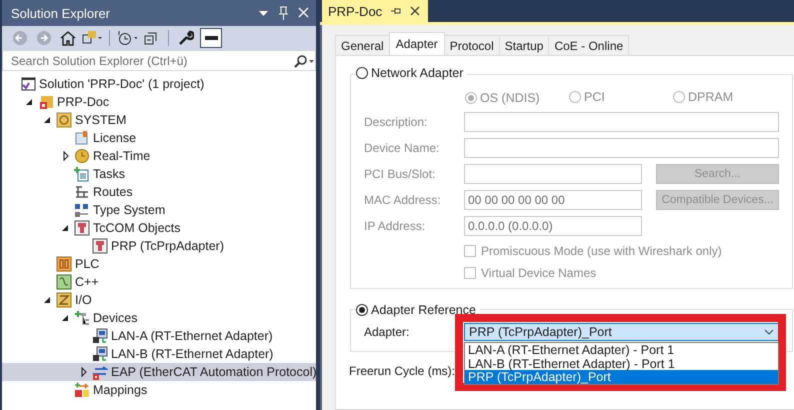 This screenshot has width=794, height=410. Describe the element at coordinates (148, 61) in the screenshot. I see `search-input: Search Solution Explorer (Ctrl+ü)` at that location.